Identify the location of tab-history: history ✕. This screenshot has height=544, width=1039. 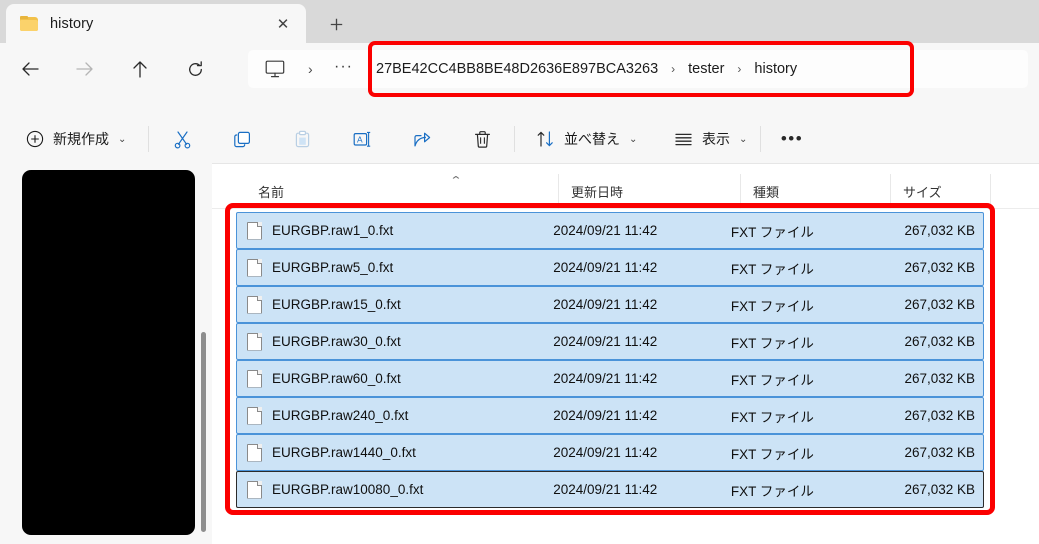
(156, 23).